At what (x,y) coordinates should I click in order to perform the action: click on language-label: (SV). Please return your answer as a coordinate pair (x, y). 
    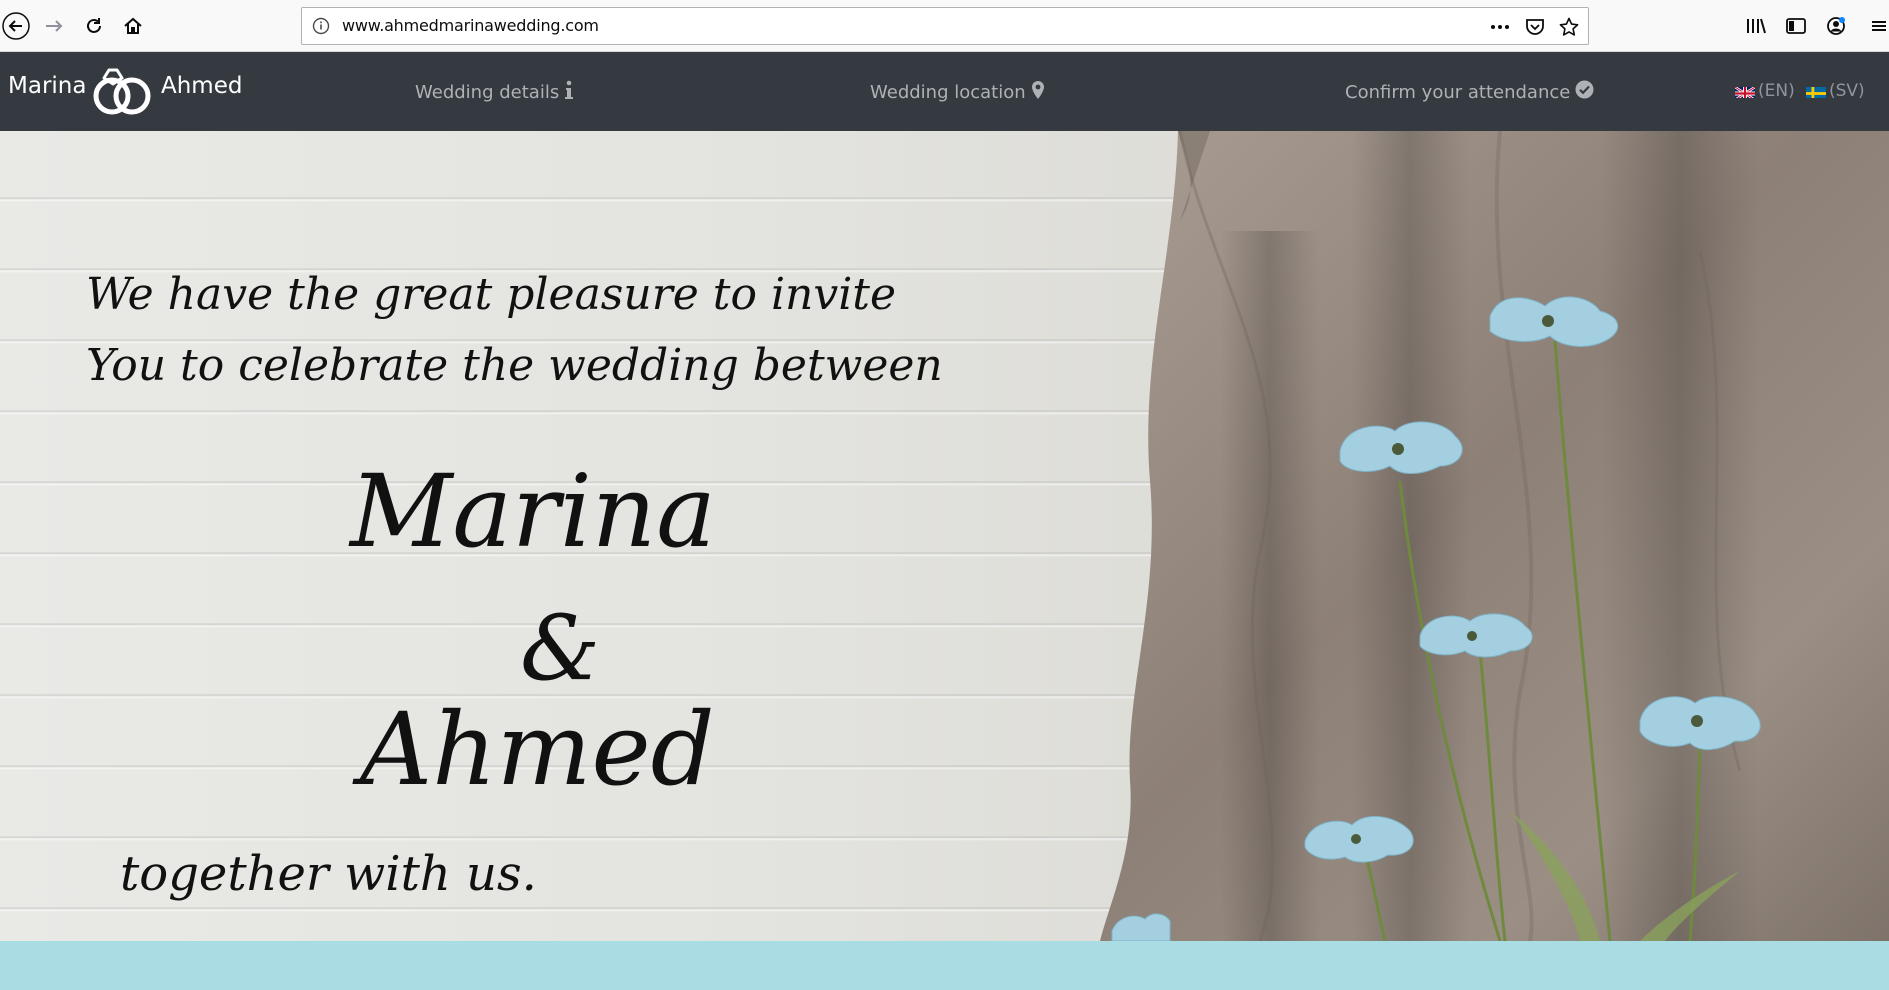
    Looking at the image, I should click on (1847, 91).